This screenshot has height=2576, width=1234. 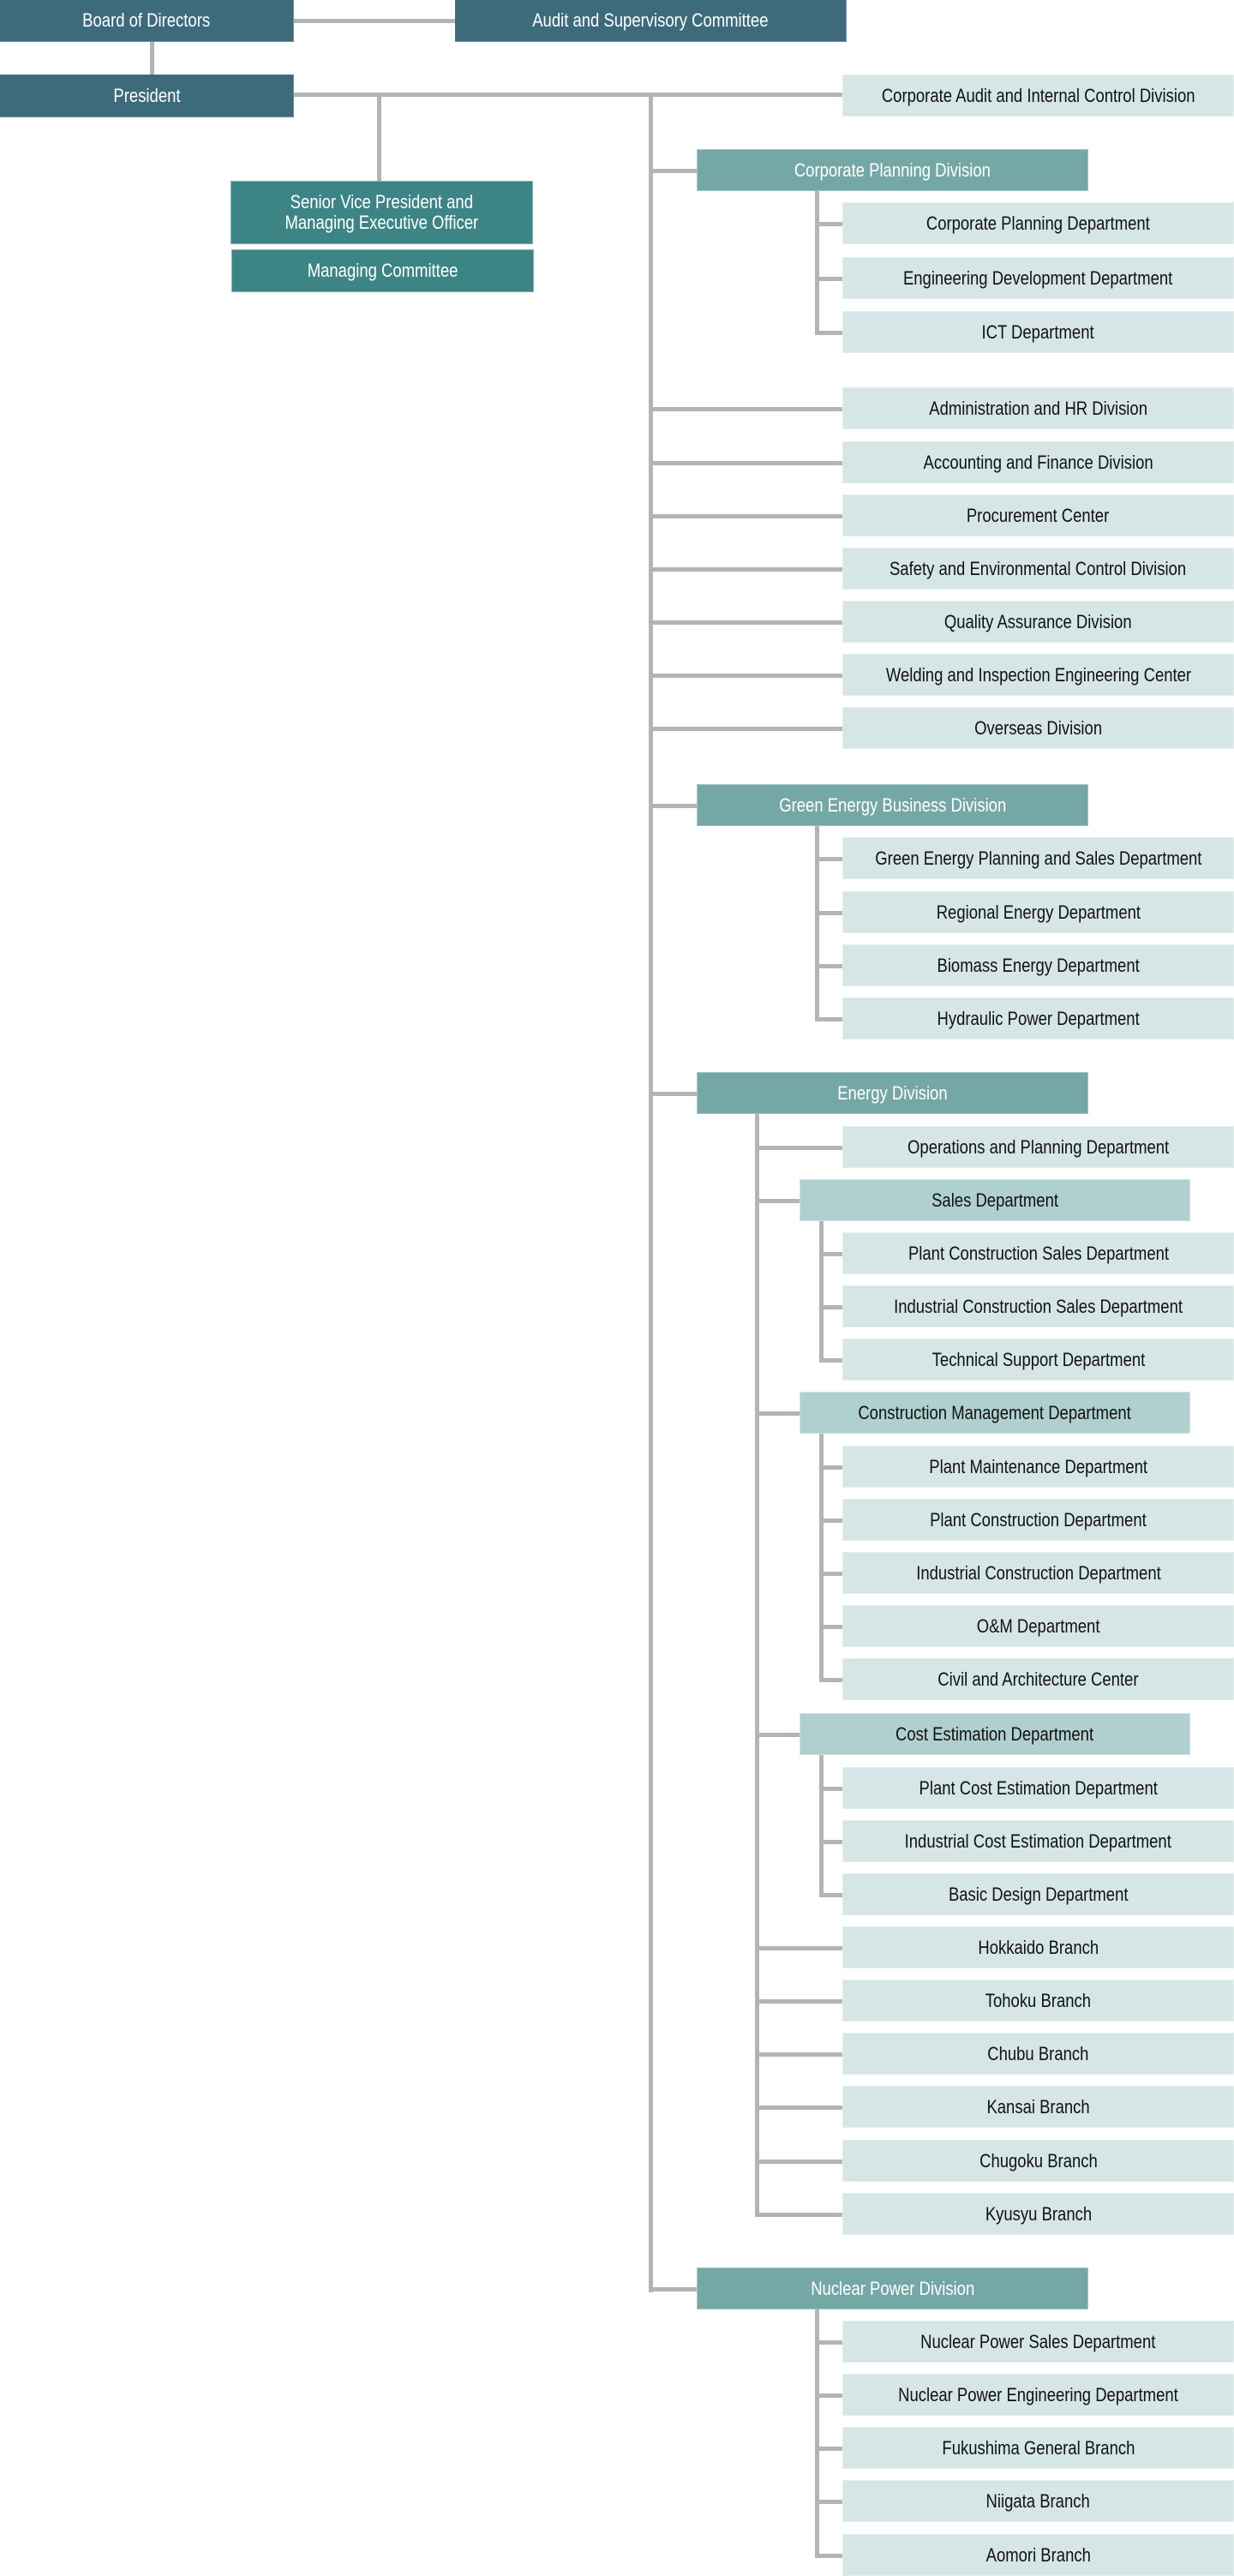 What do you see at coordinates (1038, 2448) in the screenshot?
I see `fukushima-general-branch: Fukushima General Branch` at bounding box center [1038, 2448].